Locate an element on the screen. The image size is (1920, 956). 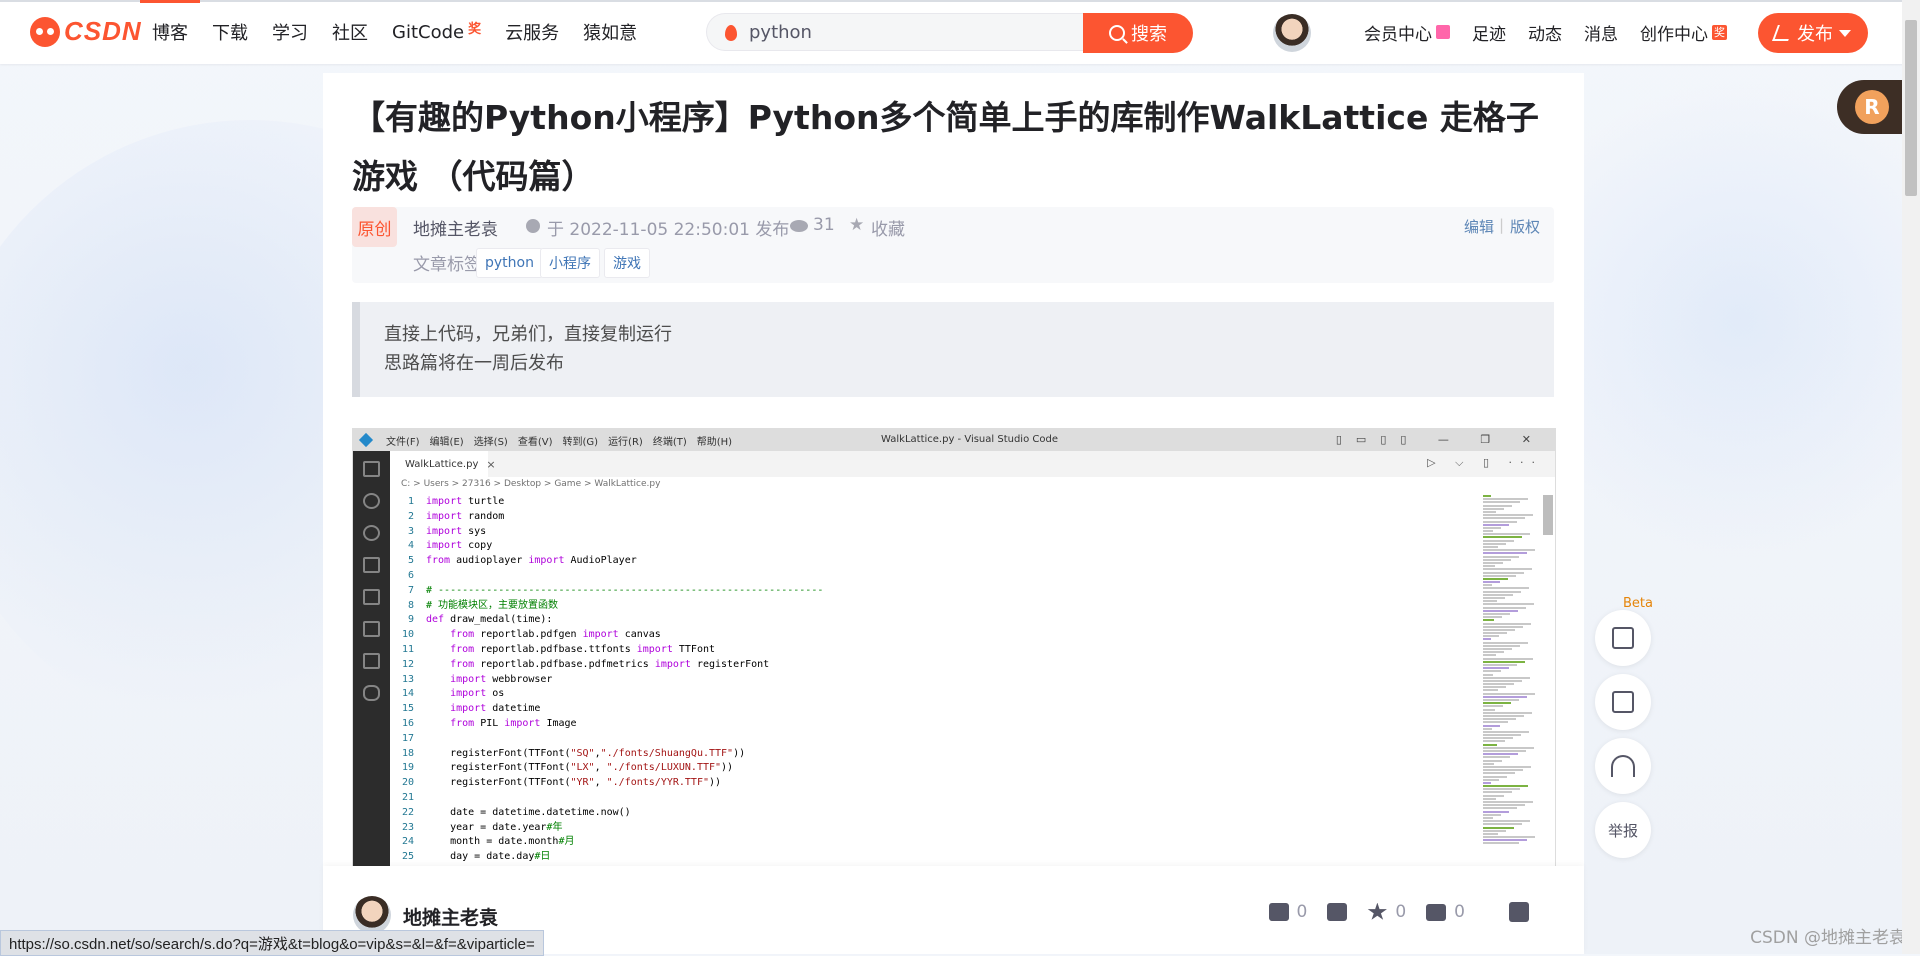
tag-game: 游戏 is located at coordinates (627, 263).